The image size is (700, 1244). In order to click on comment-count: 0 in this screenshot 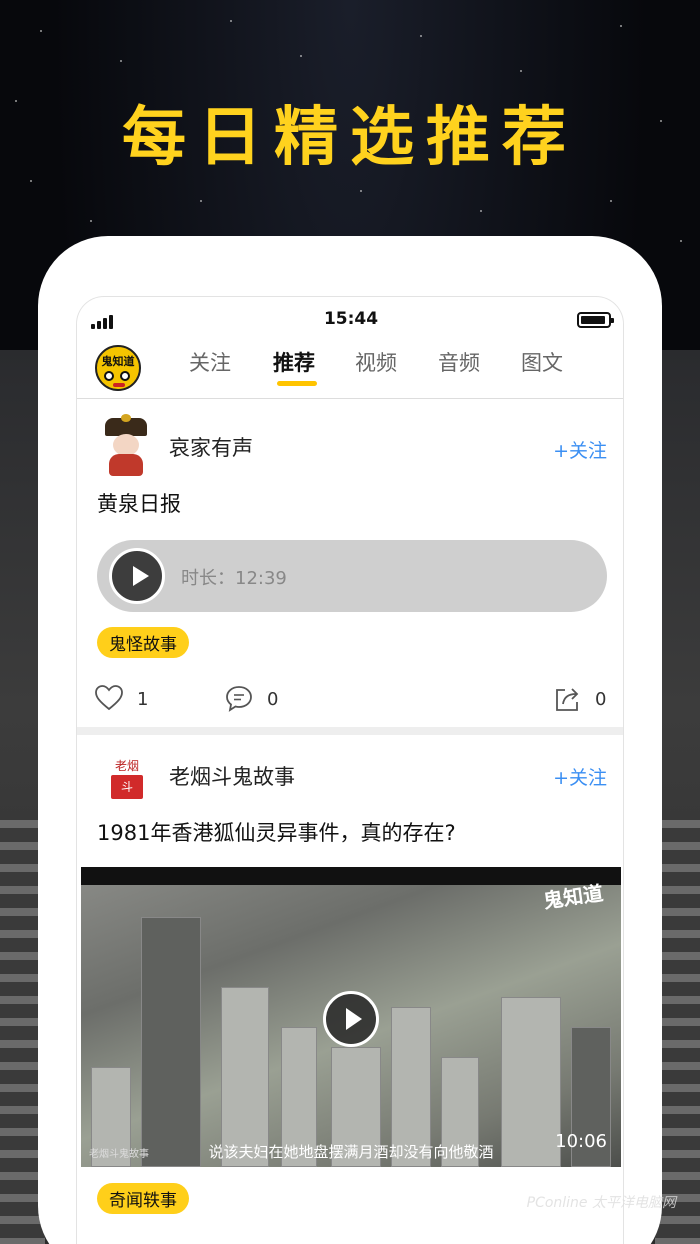, I will do `click(273, 699)`.